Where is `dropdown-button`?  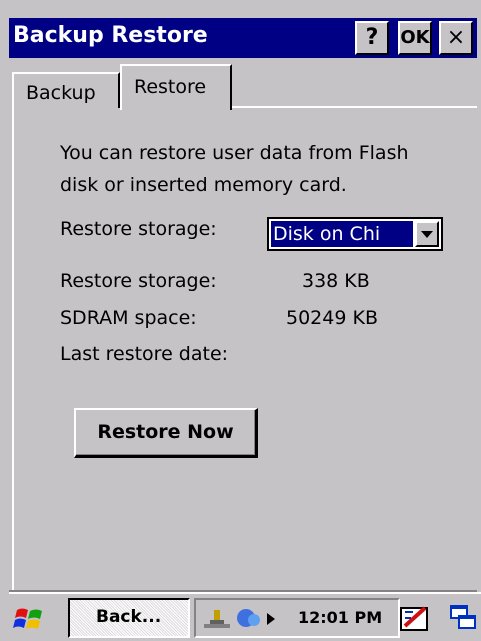 dropdown-button is located at coordinates (427, 234).